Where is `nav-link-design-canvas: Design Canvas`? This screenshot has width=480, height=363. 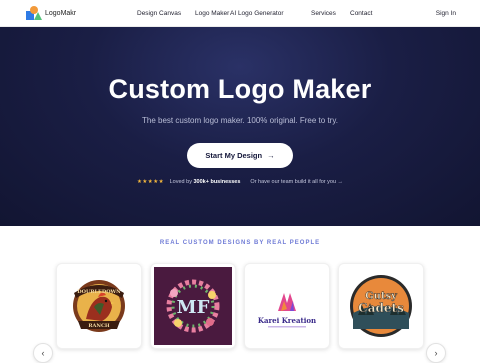 nav-link-design-canvas: Design Canvas is located at coordinates (159, 13).